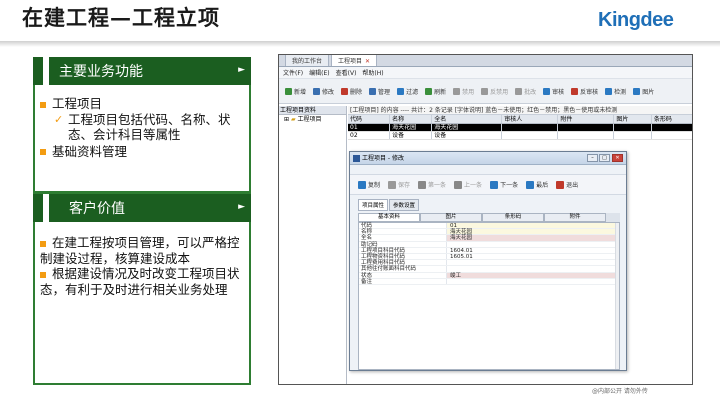 This screenshot has height=405, width=720. Describe the element at coordinates (411, 127) in the screenshot. I see `table-cell: 海天花园` at that location.